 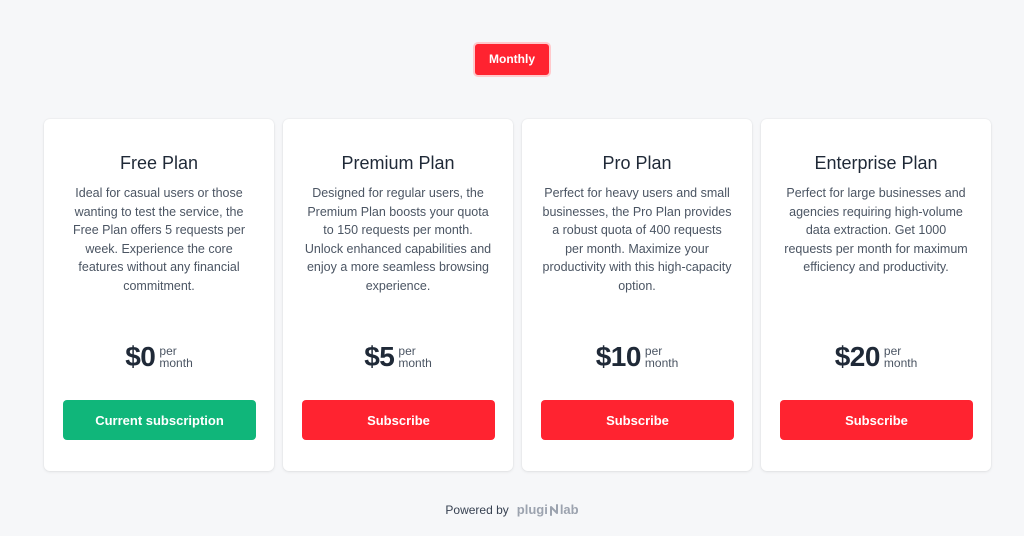 What do you see at coordinates (512, 509) in the screenshot?
I see `footer: Powered by plugi lab` at bounding box center [512, 509].